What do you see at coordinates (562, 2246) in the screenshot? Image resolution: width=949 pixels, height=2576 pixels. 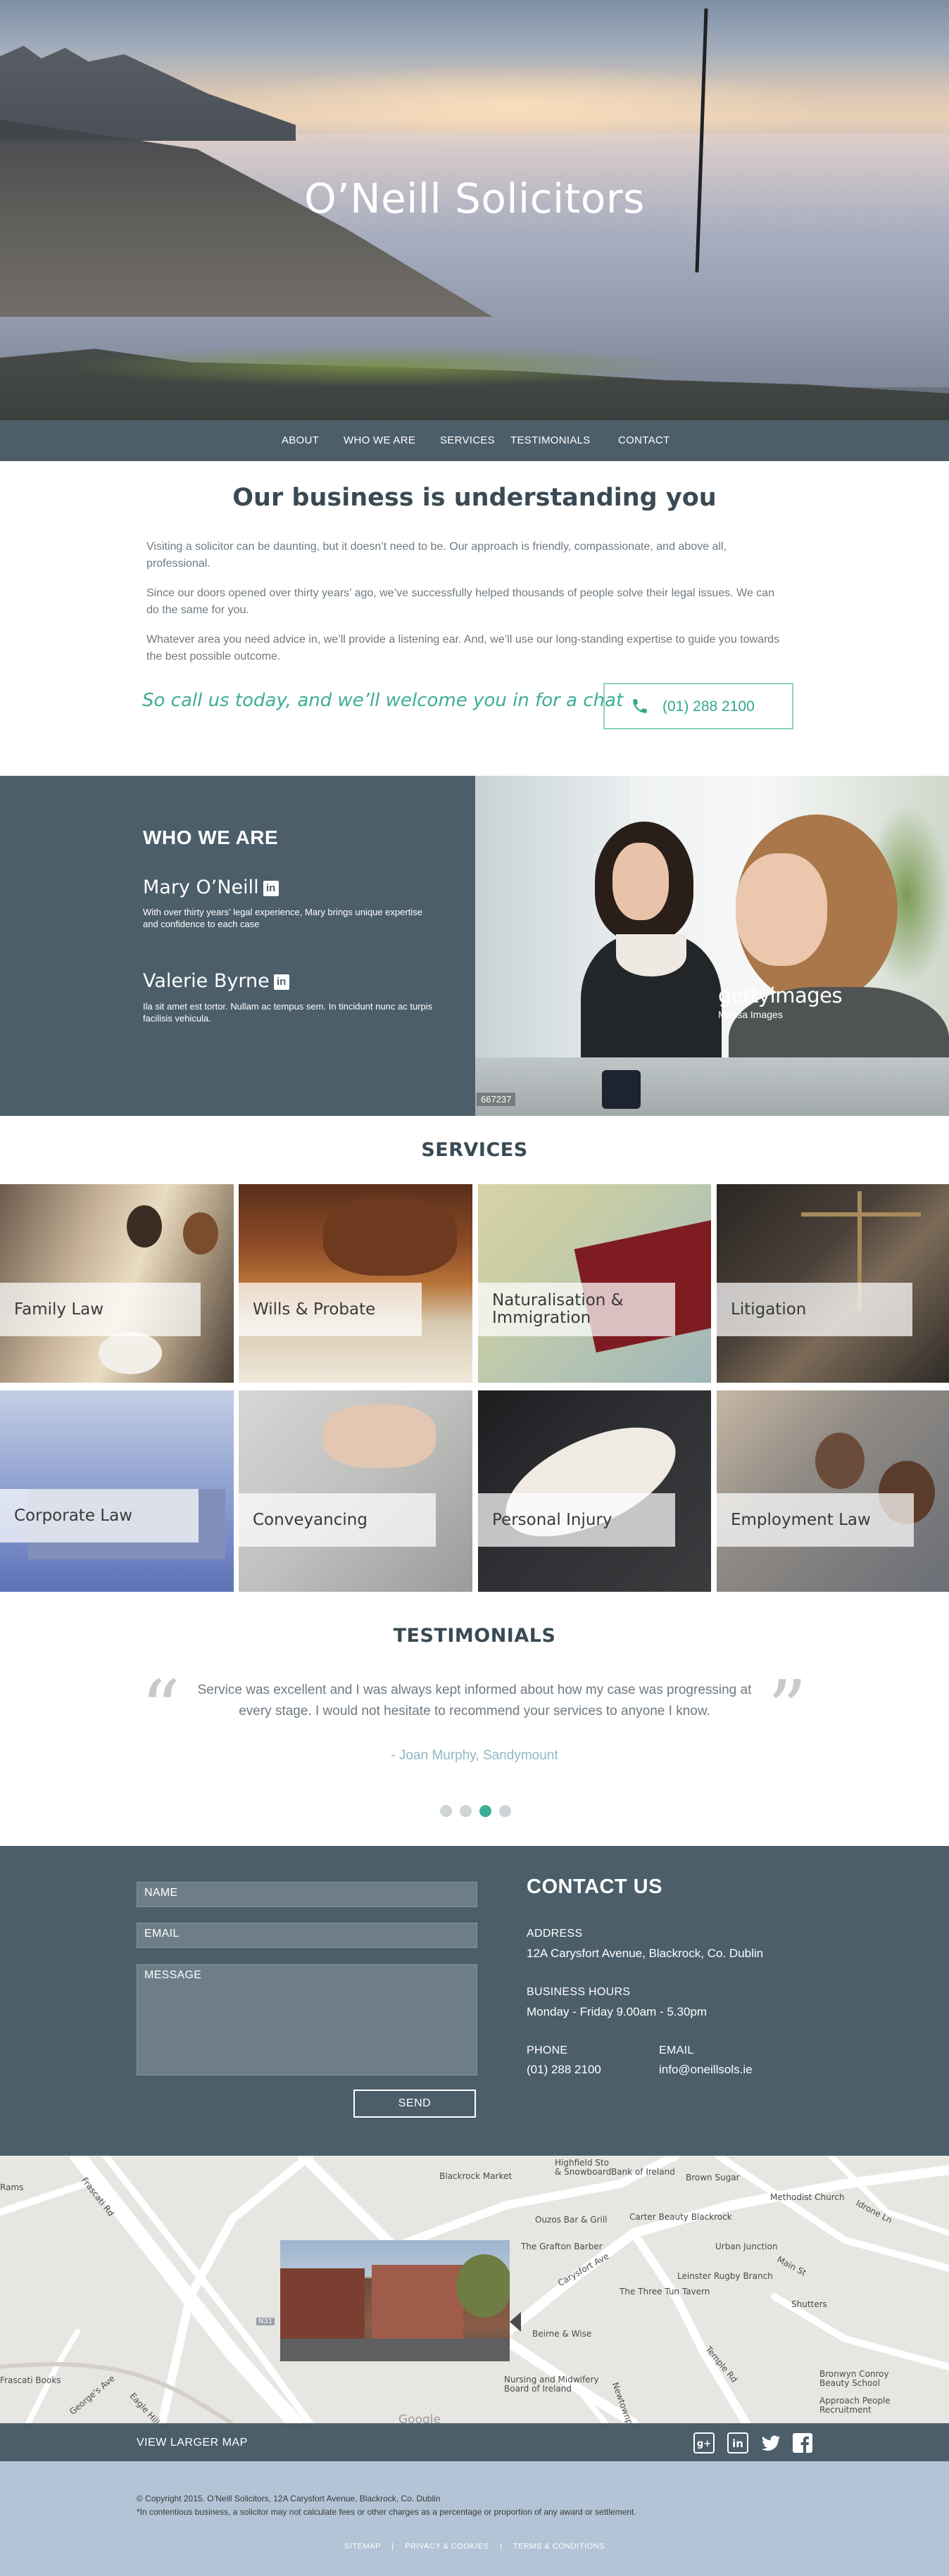 I see `map-label: The Grafton Barber` at bounding box center [562, 2246].